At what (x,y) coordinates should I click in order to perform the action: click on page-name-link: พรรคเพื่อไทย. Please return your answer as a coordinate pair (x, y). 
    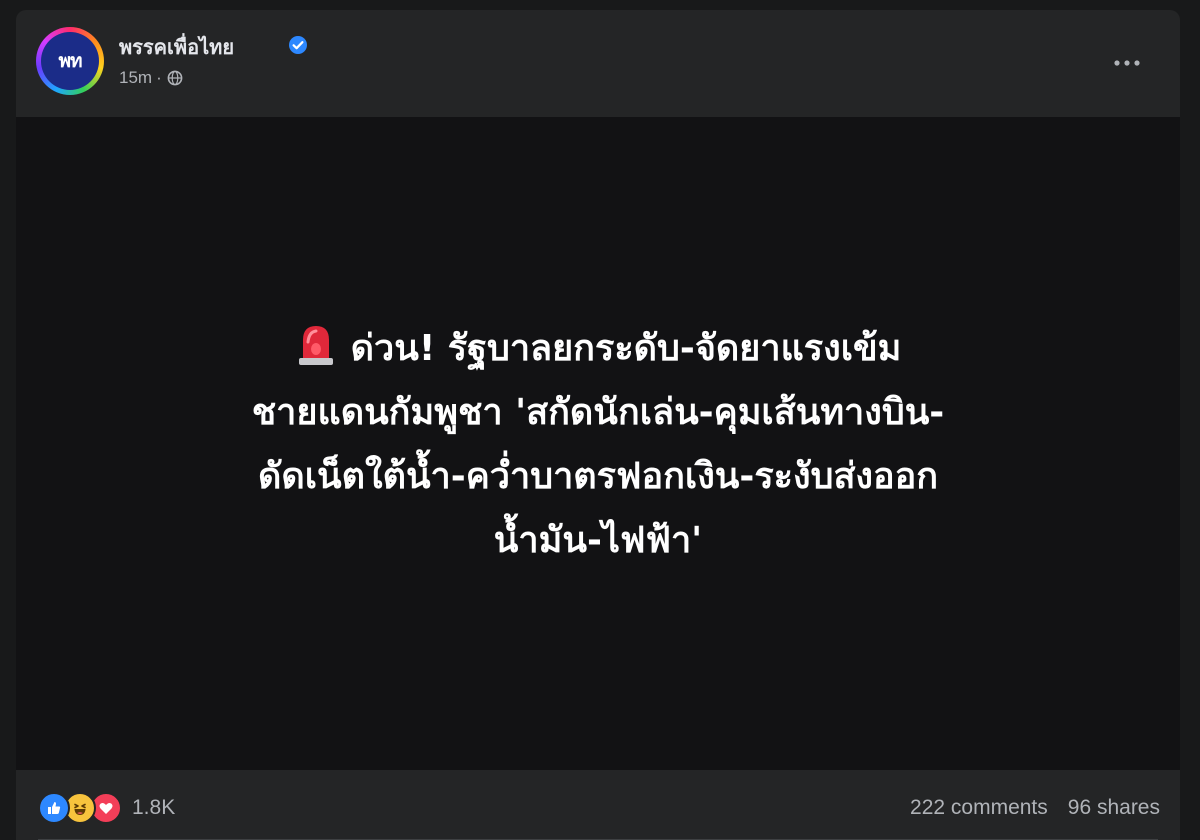
    Looking at the image, I should click on (176, 47).